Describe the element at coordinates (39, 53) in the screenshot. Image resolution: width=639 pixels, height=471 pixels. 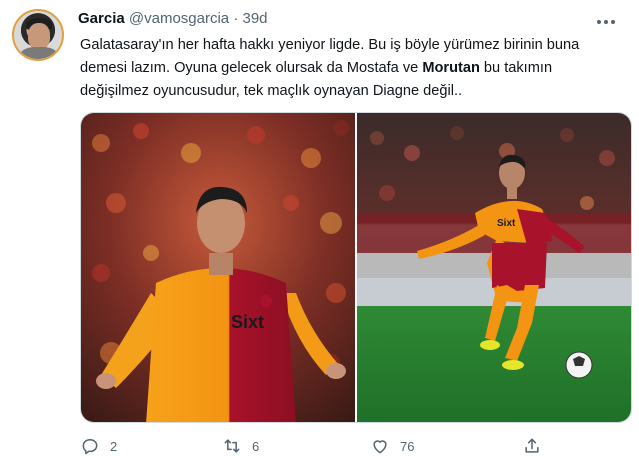
I see `avatar-body` at that location.